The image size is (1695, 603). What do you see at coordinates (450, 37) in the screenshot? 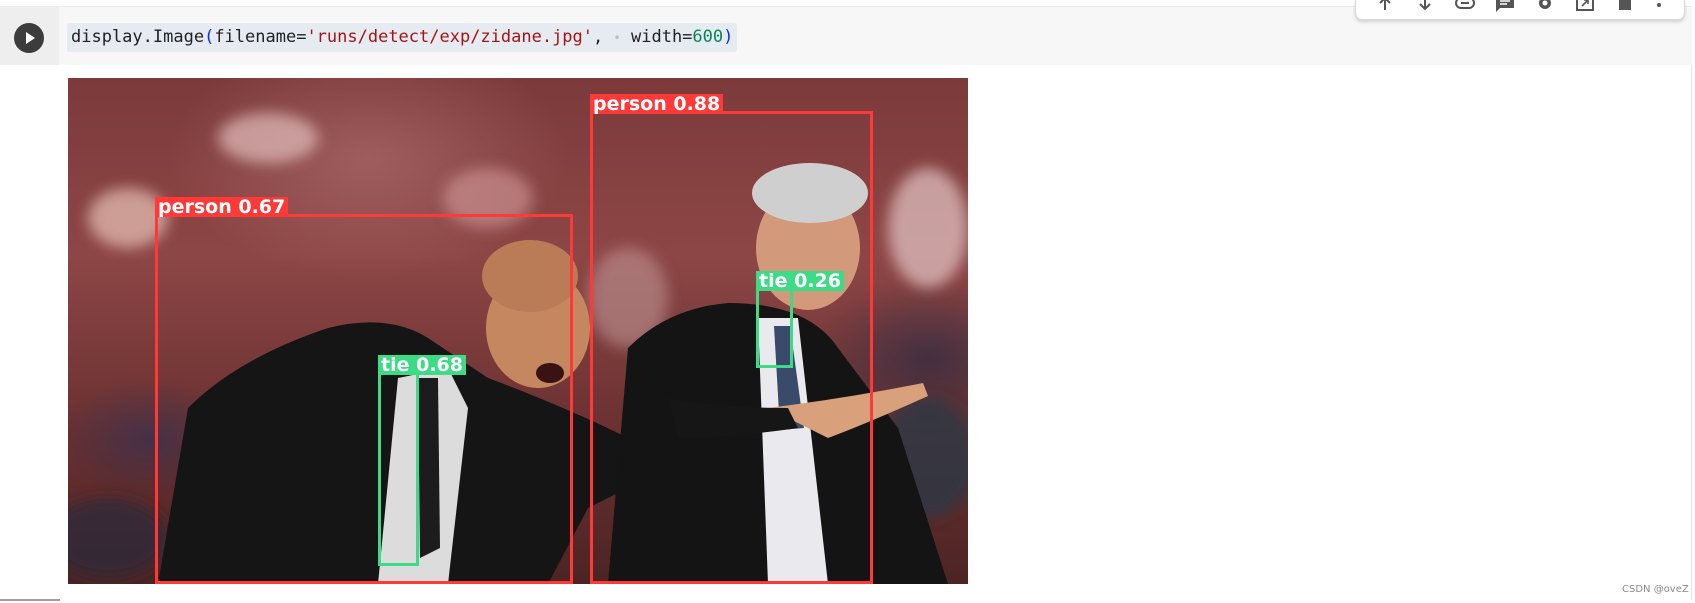
I see `code-arg1-value: 'runs/detect/exp/zidane.jpg'` at bounding box center [450, 37].